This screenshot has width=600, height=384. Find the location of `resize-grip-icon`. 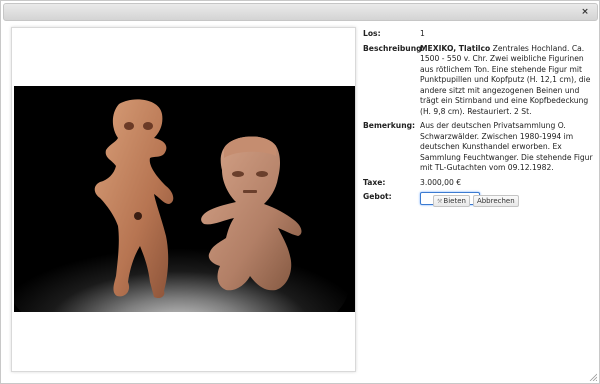

resize-grip-icon is located at coordinates (593, 377).